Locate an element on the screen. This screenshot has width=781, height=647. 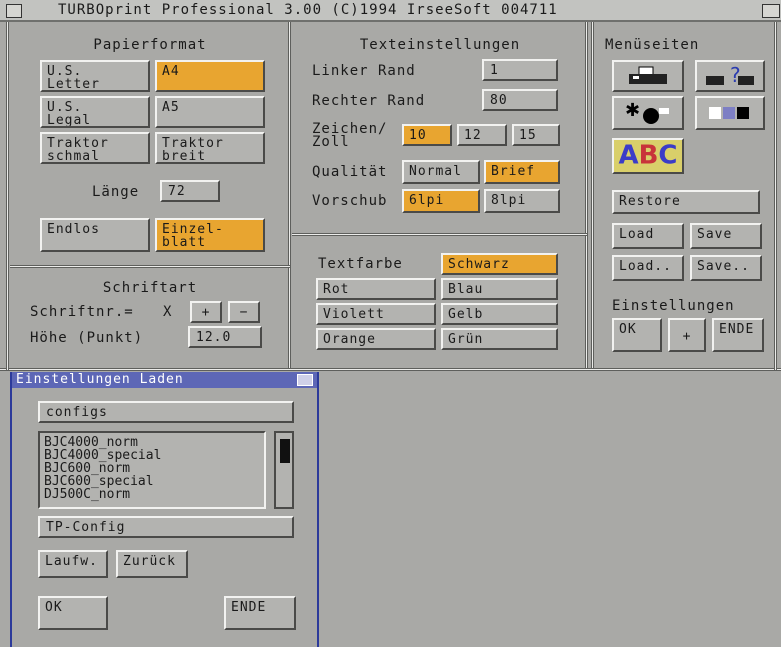
schriftart-heading: Schriftart is located at coordinates (150, 288).